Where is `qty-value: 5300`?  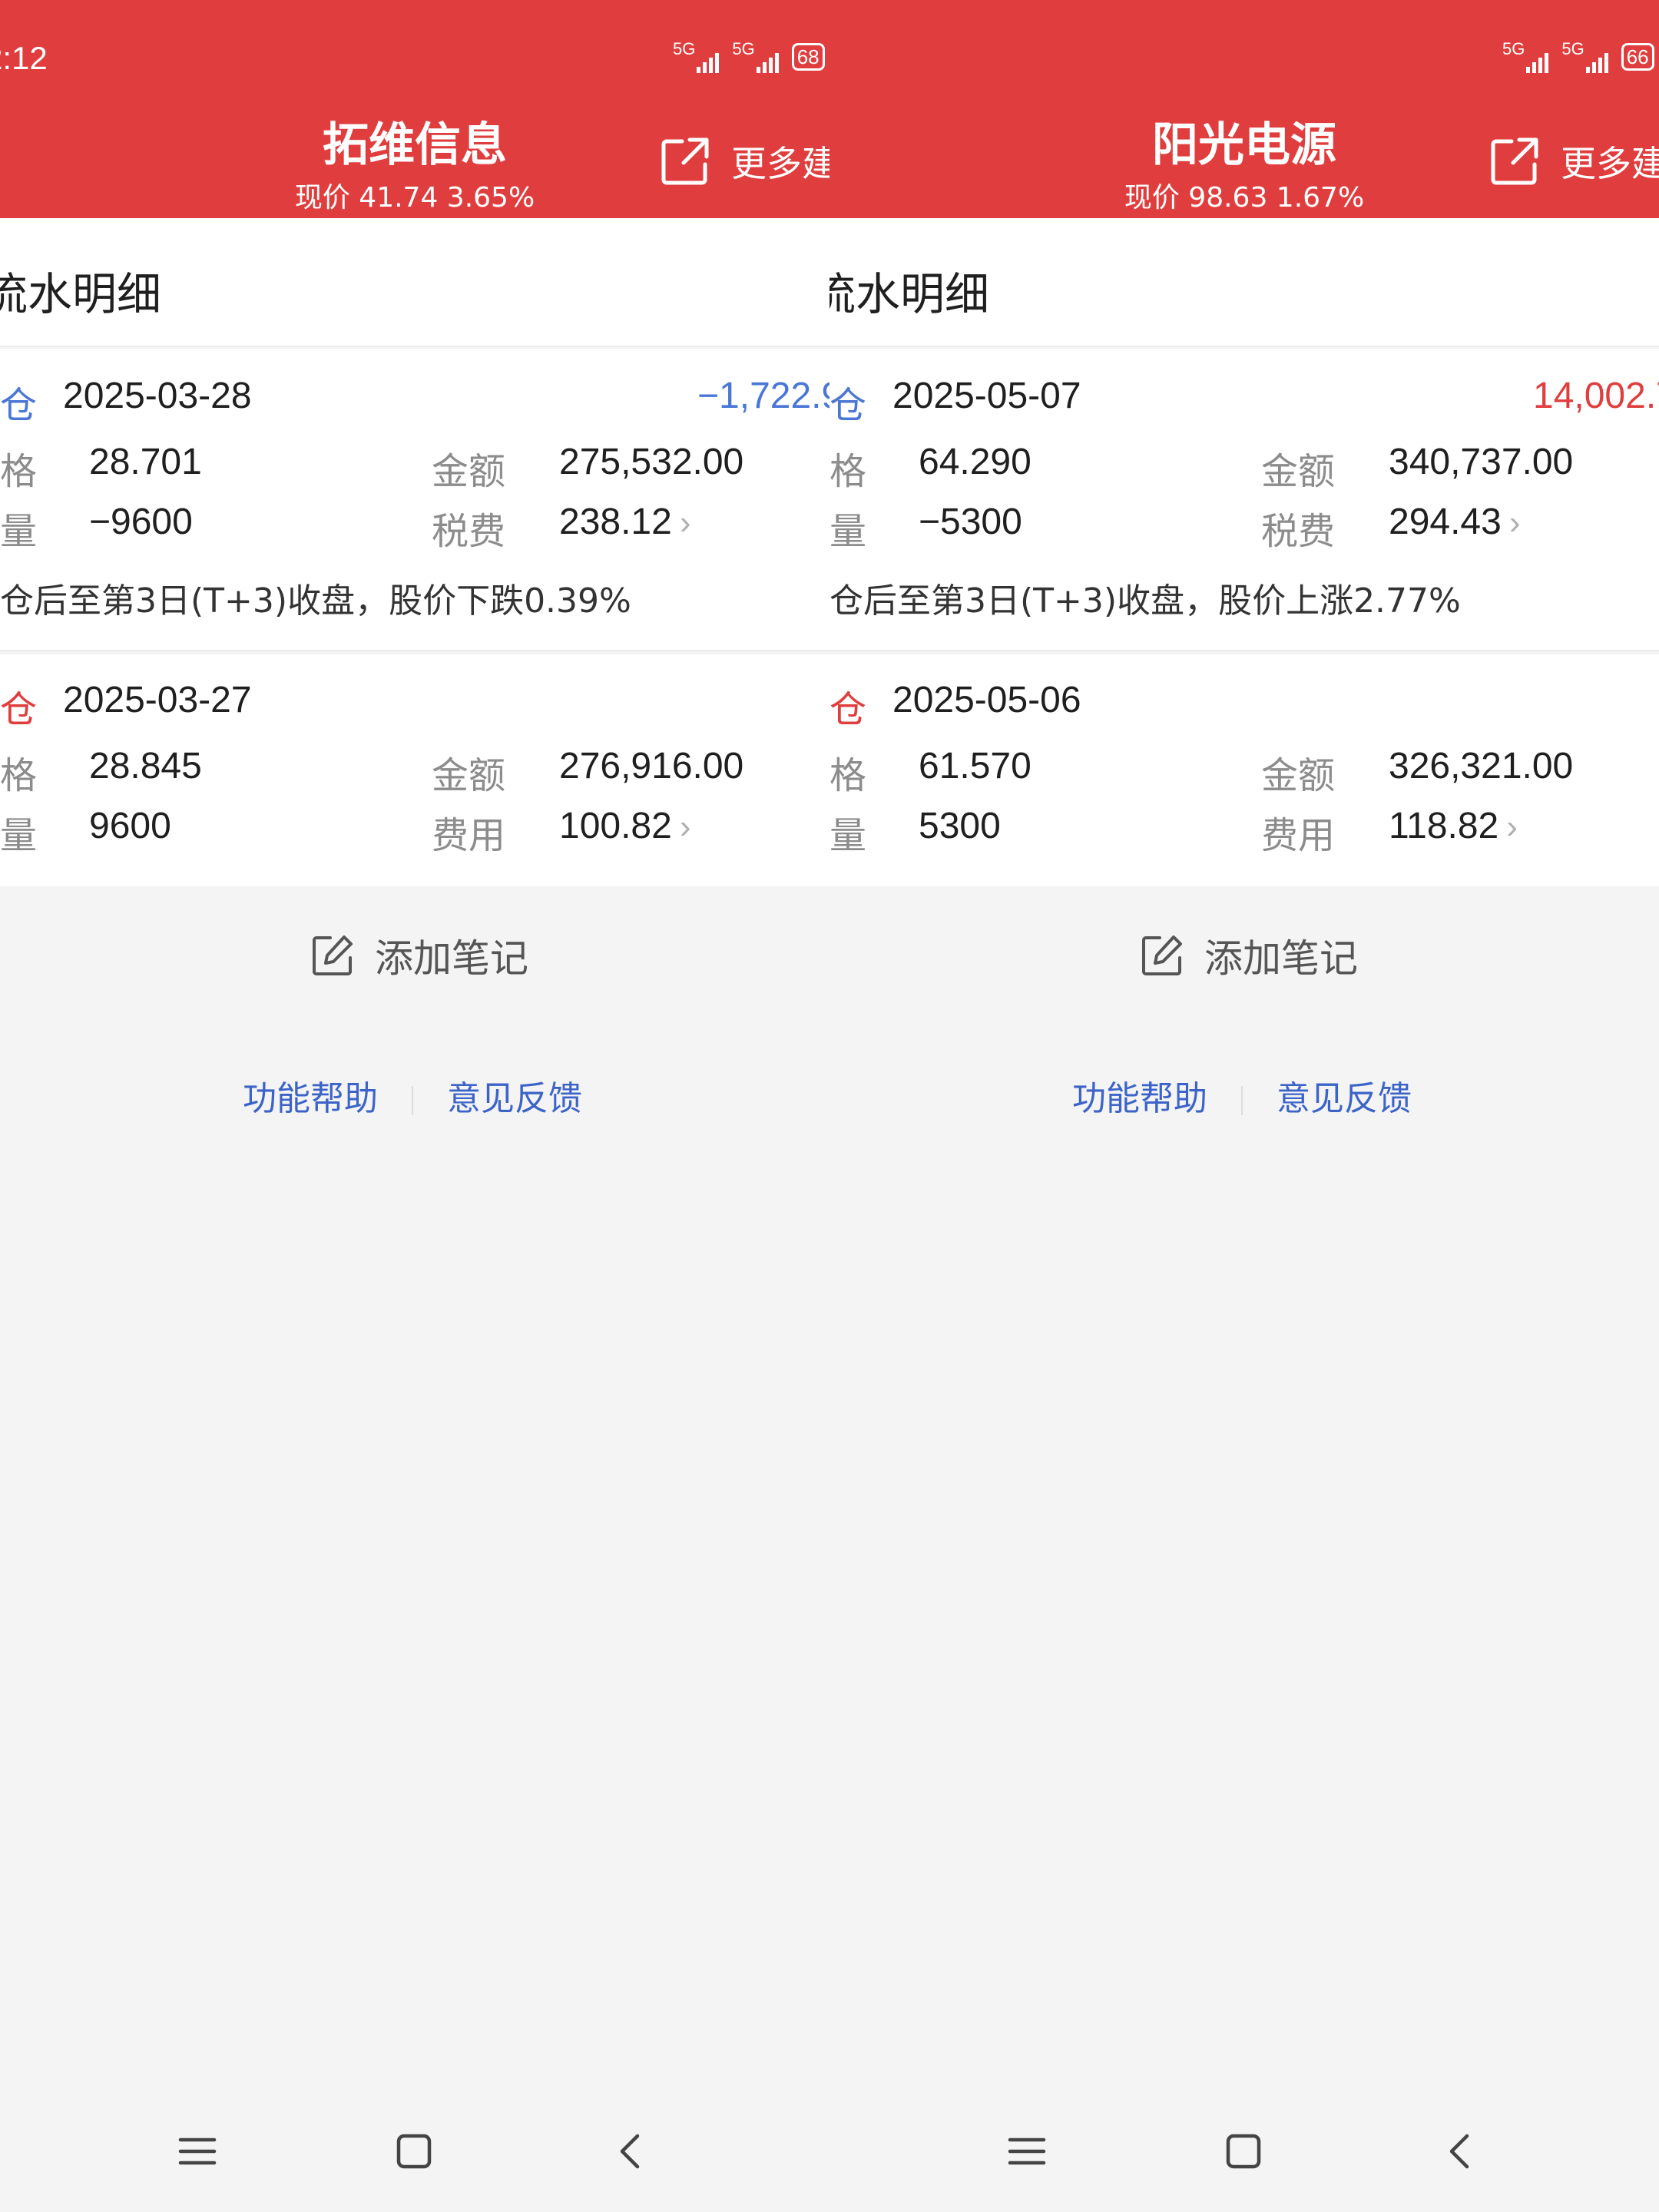
qty-value: 5300 is located at coordinates (960, 826).